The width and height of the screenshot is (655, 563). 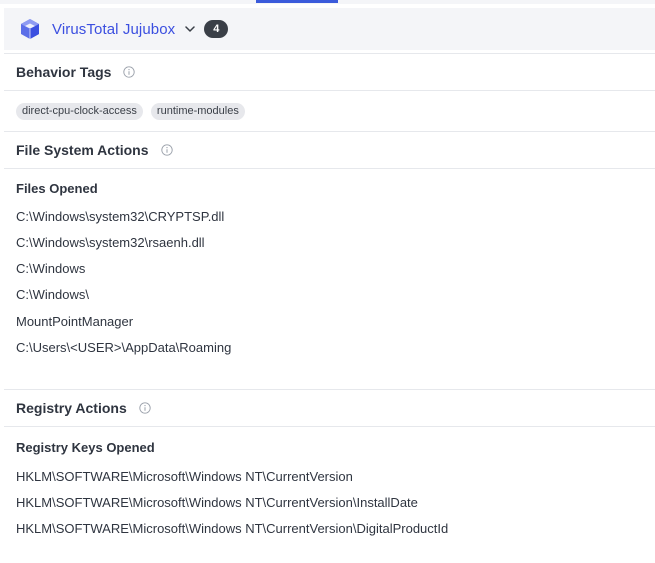 What do you see at coordinates (52, 294) in the screenshot?
I see `file-opened-item: C:\Windows\` at bounding box center [52, 294].